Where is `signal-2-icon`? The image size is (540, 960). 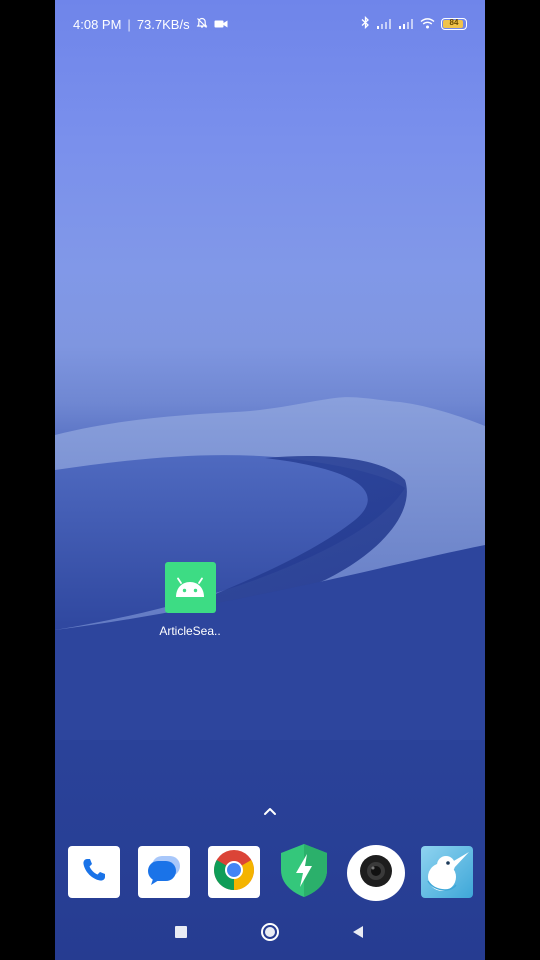
signal-2-icon is located at coordinates (406, 24).